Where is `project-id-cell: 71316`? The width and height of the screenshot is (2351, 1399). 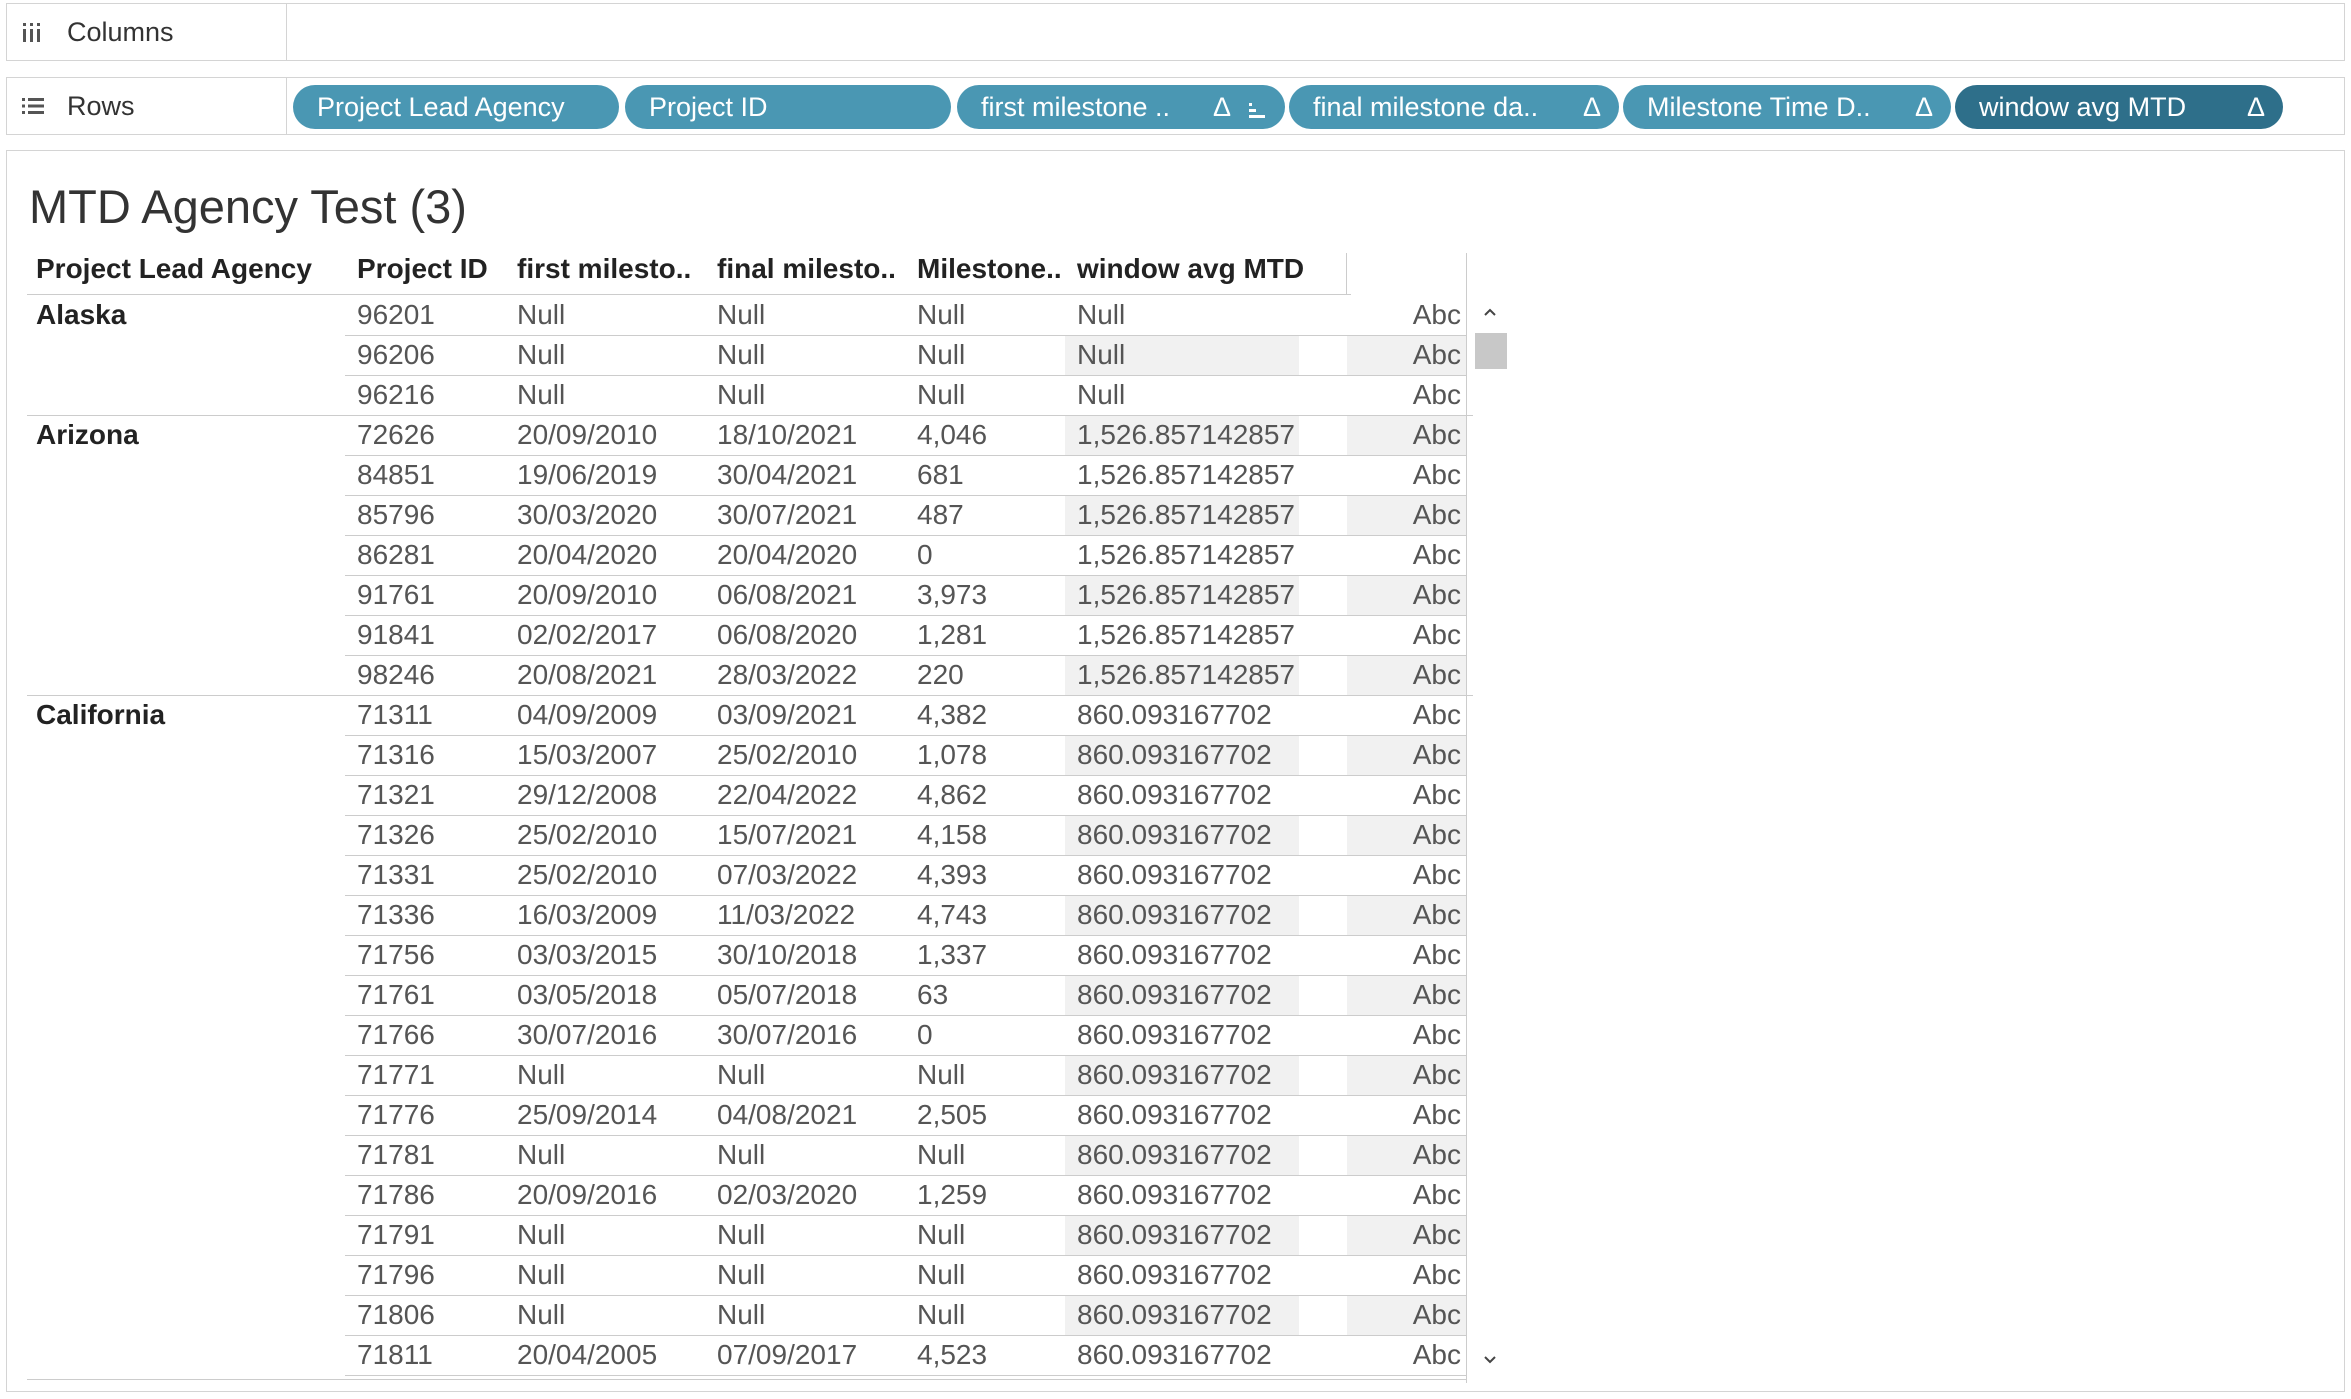
project-id-cell: 71316 is located at coordinates (396, 755).